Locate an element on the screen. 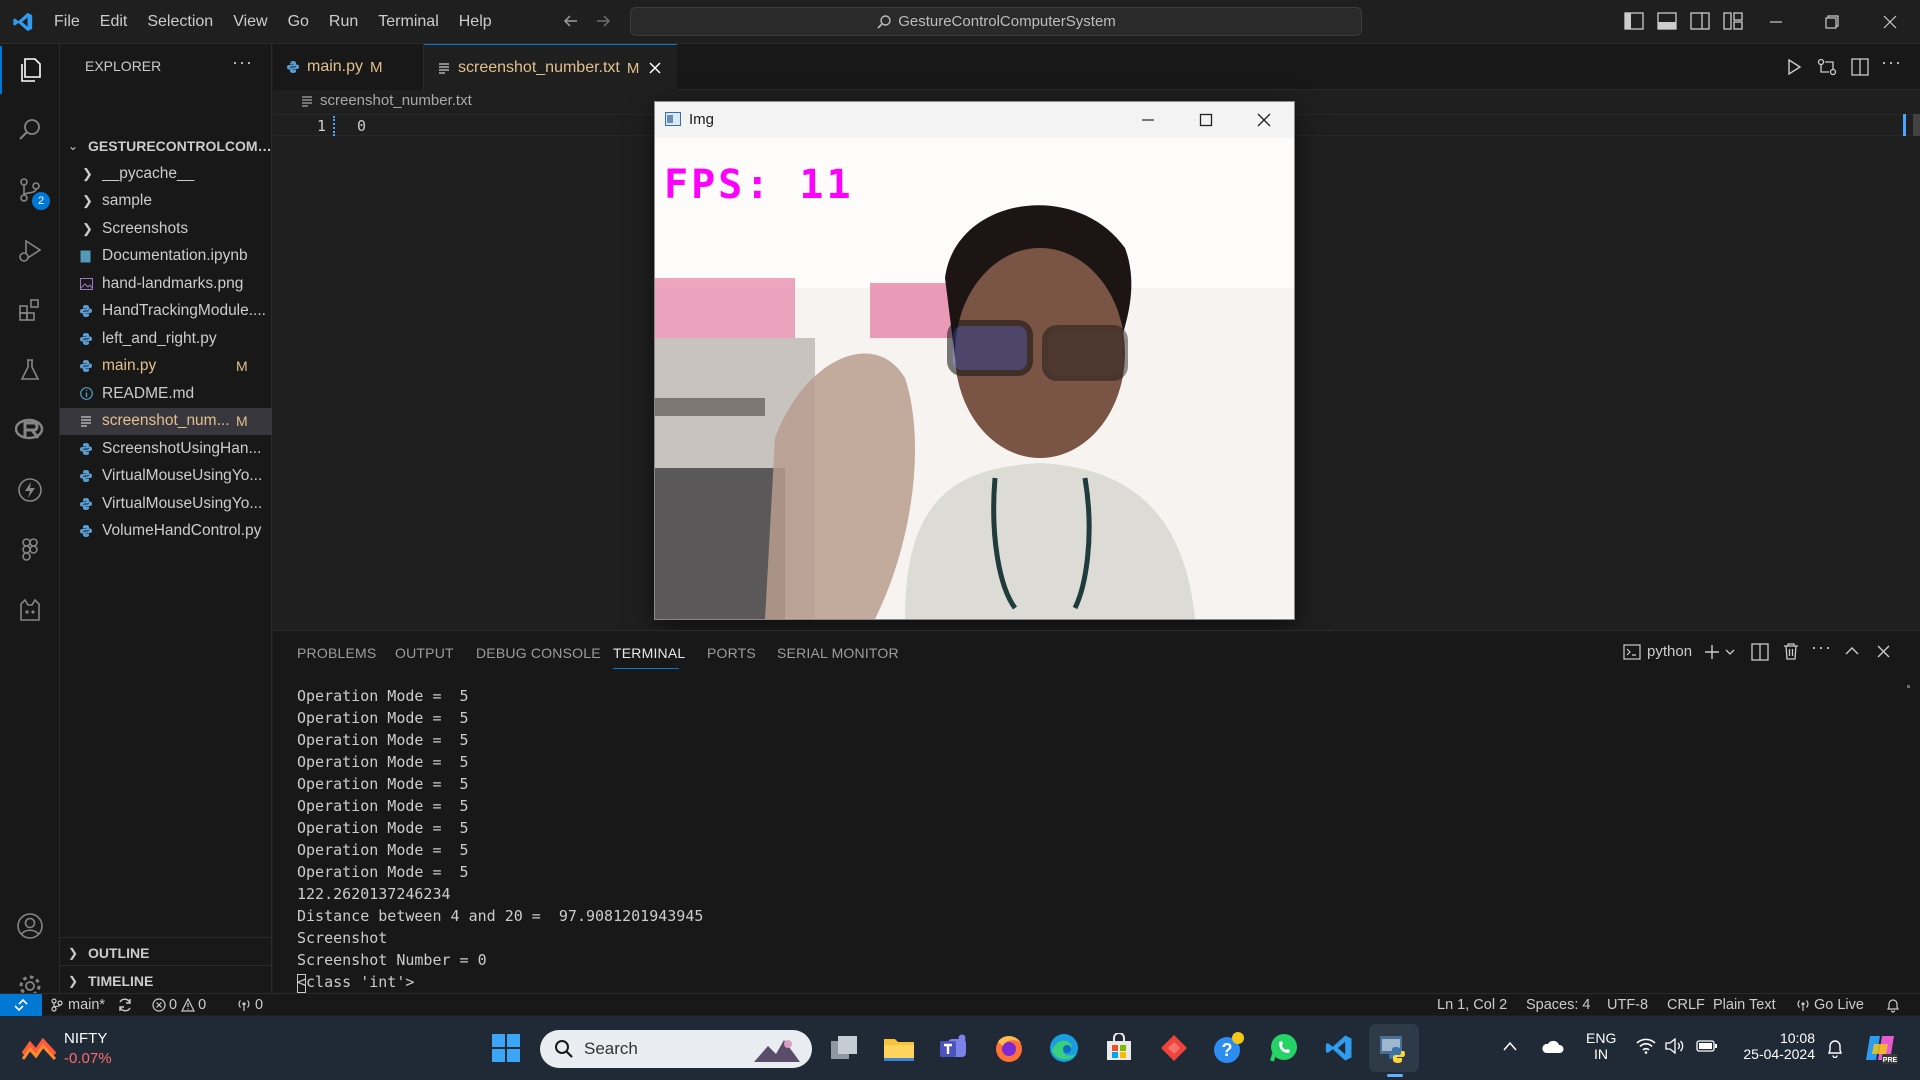 Image resolution: width=1920 pixels, height=1080 pixels. forward-arrow-icon is located at coordinates (603, 21).